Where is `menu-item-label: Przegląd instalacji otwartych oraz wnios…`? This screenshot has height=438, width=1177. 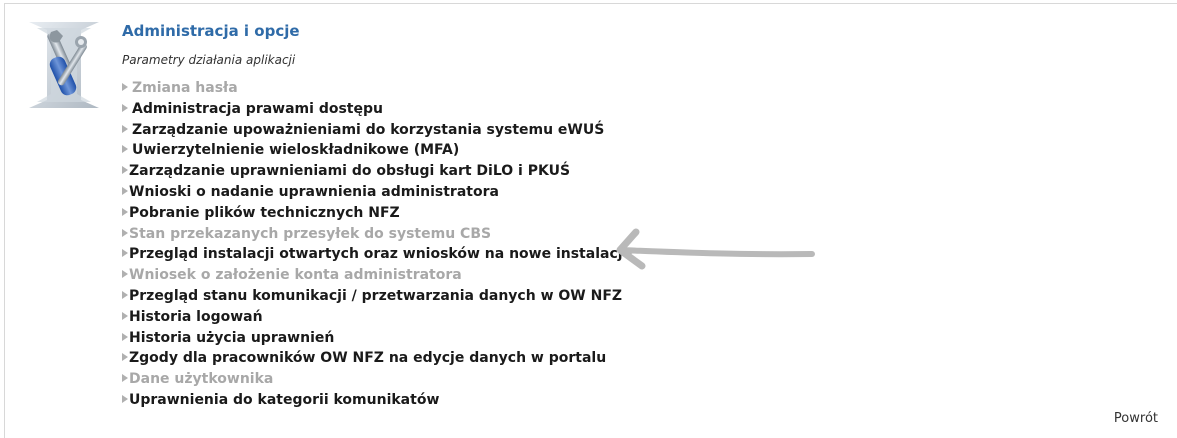
menu-item-label: Przegląd instalacji otwartych oraz wnios… is located at coordinates (381, 254).